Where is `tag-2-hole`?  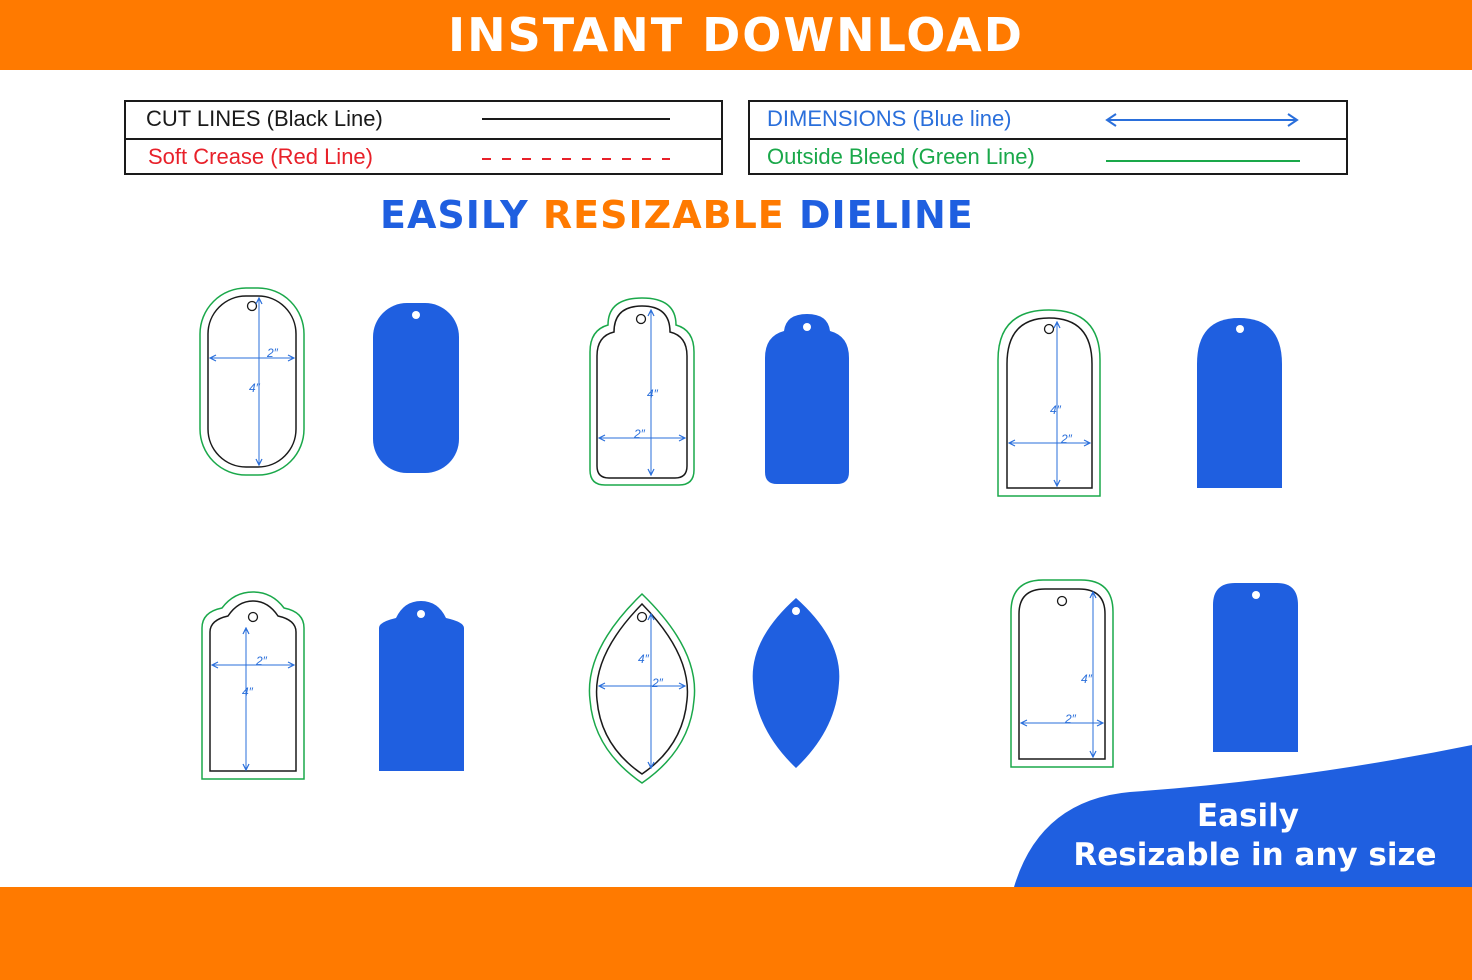
tag-2-hole is located at coordinates (641, 319).